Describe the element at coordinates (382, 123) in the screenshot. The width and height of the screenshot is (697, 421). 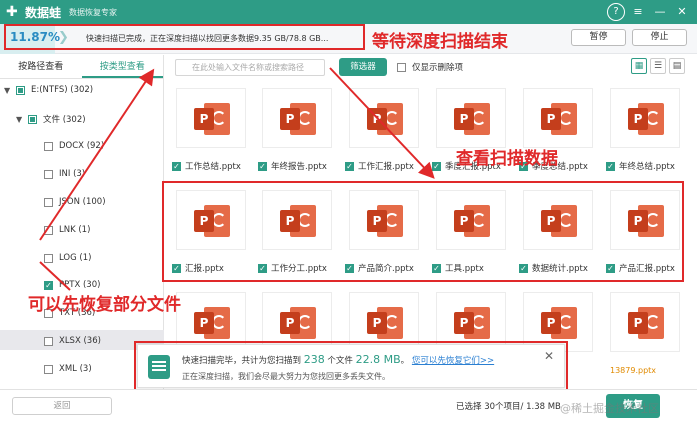
I see `arrow-to-files` at that location.